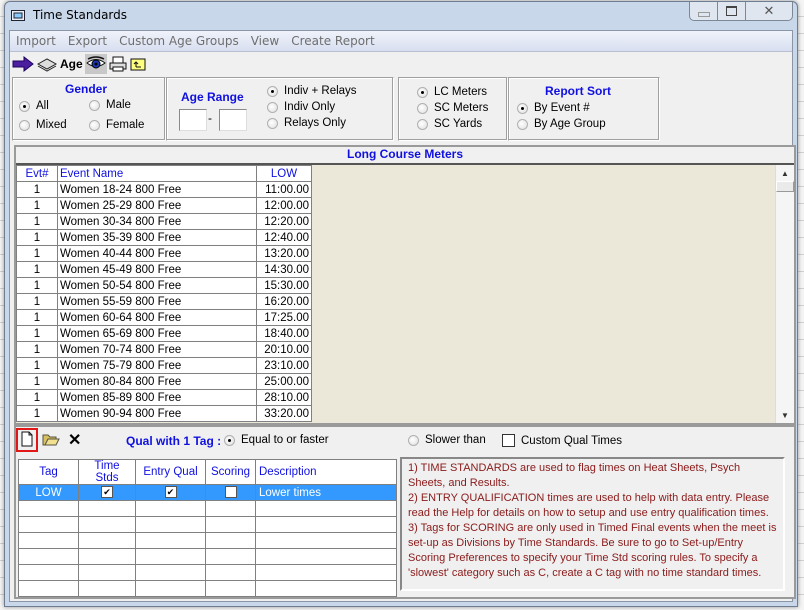 Image resolution: width=804 pixels, height=610 pixels. What do you see at coordinates (34, 106) in the screenshot?
I see `gender-all-radio: All` at bounding box center [34, 106].